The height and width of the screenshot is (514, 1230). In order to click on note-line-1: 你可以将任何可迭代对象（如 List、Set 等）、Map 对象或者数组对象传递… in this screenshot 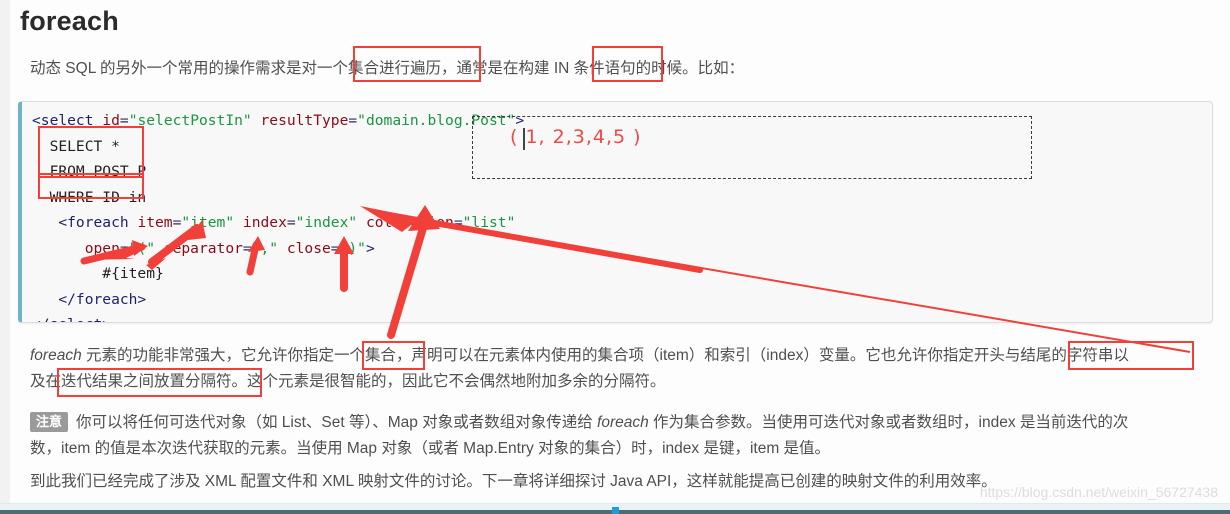, I will do `click(602, 423)`.